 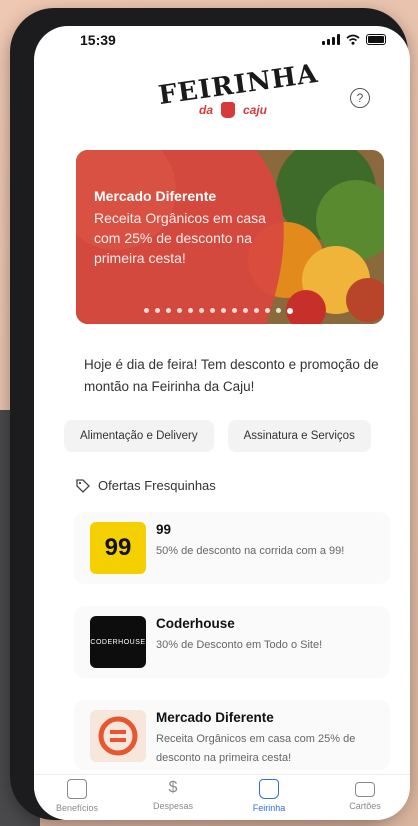 I want to click on bottom-tab-bar: Benefícios $ Despesas Feirinha Cartões, so click(x=222, y=797).